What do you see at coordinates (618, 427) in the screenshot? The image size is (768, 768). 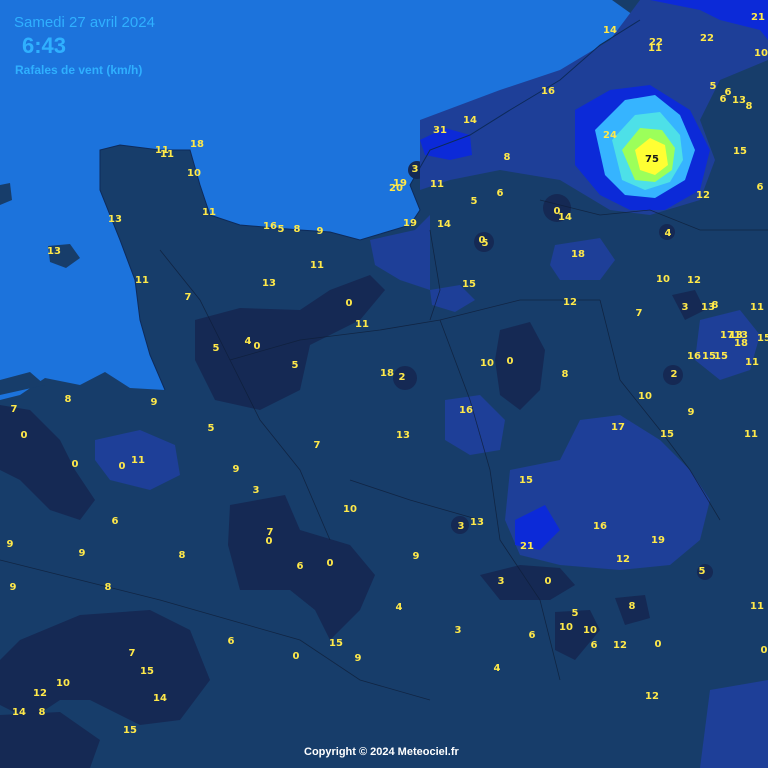 I see `gust-value-label: 17` at bounding box center [618, 427].